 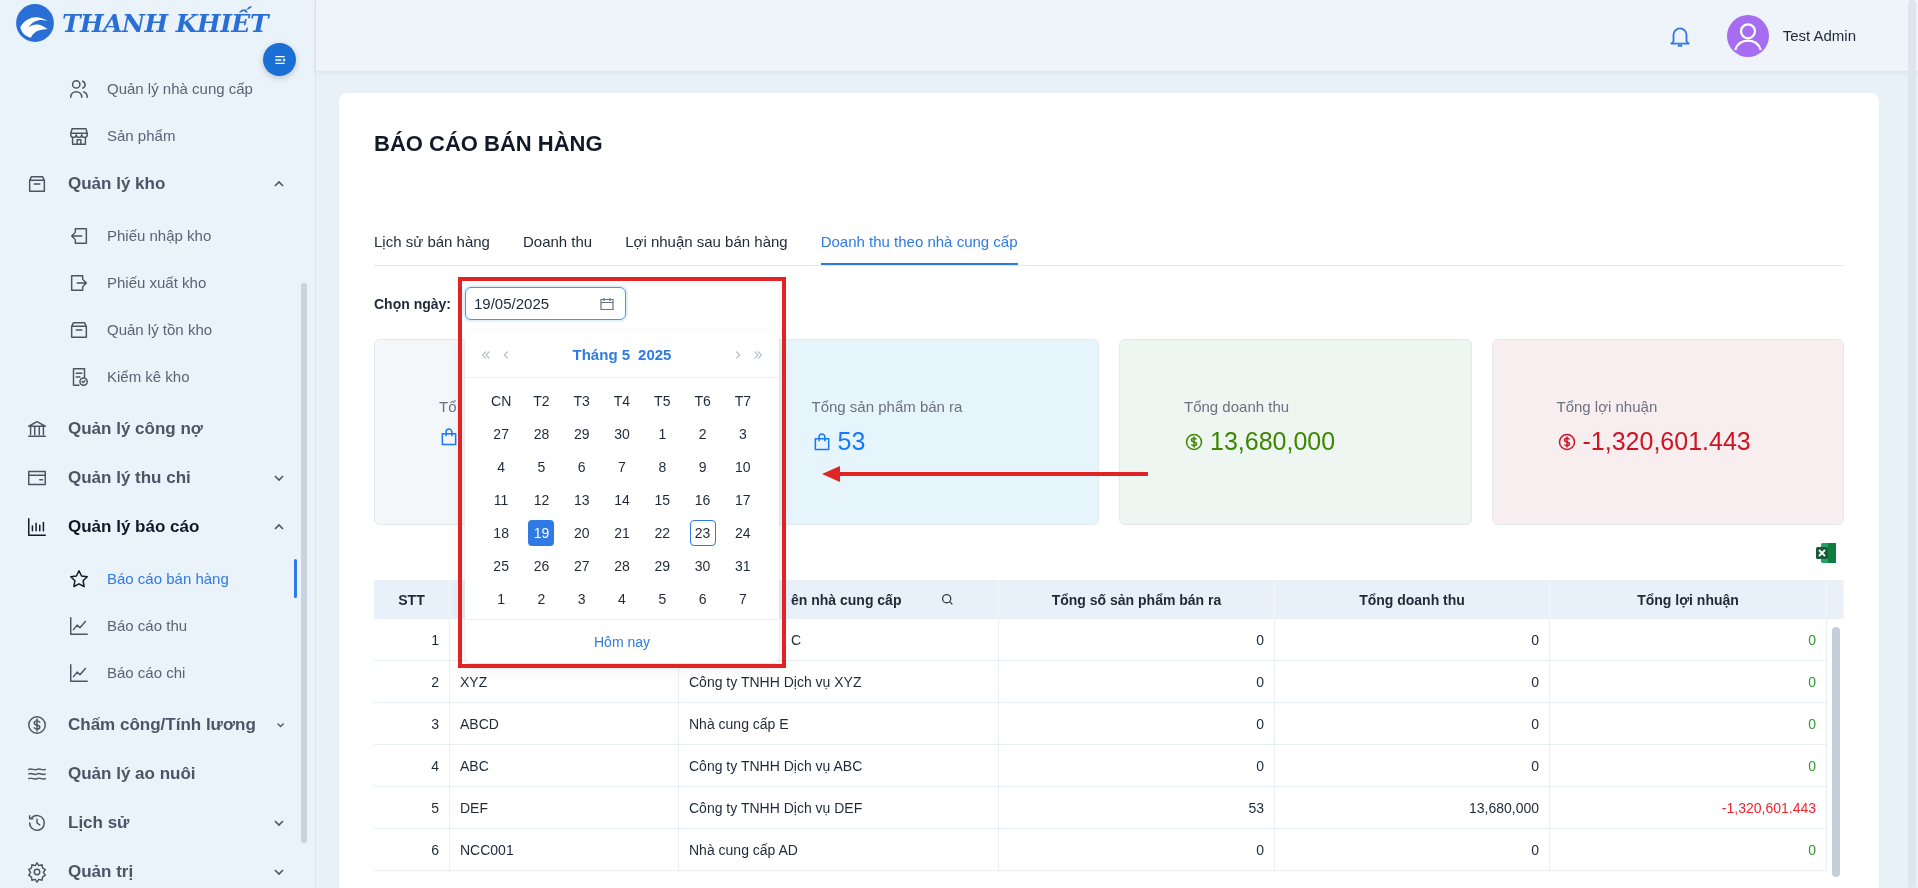 What do you see at coordinates (581, 499) in the screenshot?
I see `calendar-day: 13` at bounding box center [581, 499].